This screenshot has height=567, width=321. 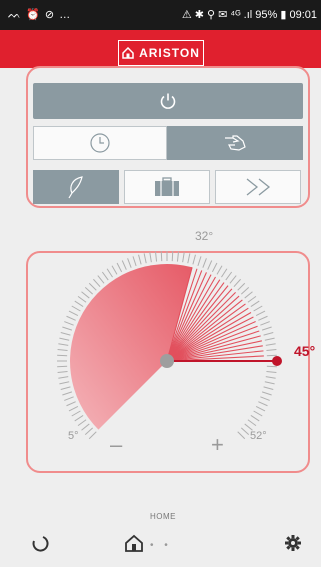 I want to click on dial-max-label: 32°, so click(x=204, y=236).